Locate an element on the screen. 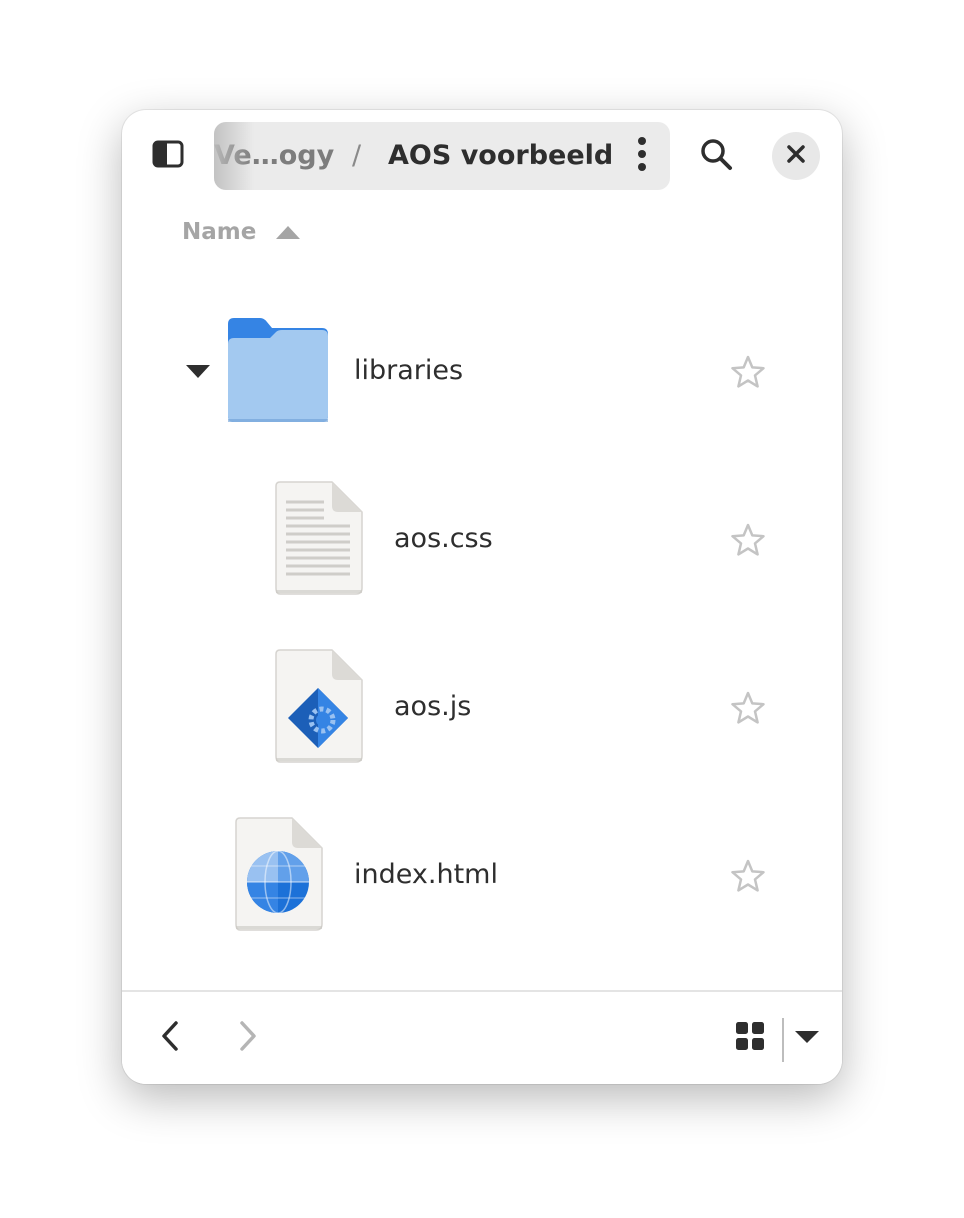  sidebar-toggle-button is located at coordinates (168, 156).